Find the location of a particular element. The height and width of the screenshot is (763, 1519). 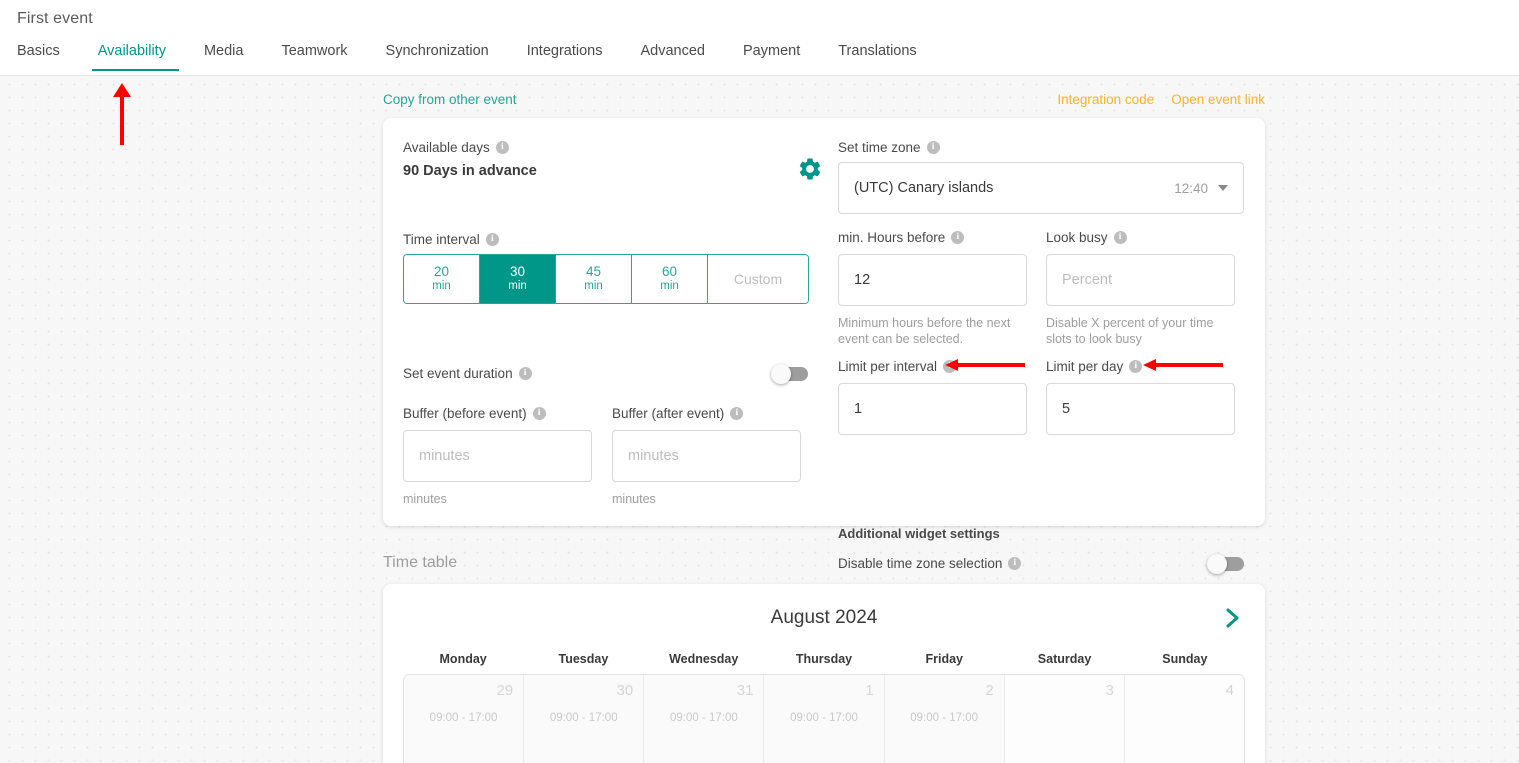

buffer-after-field: Buffer (after event) i minutes is located at coordinates (706, 456).